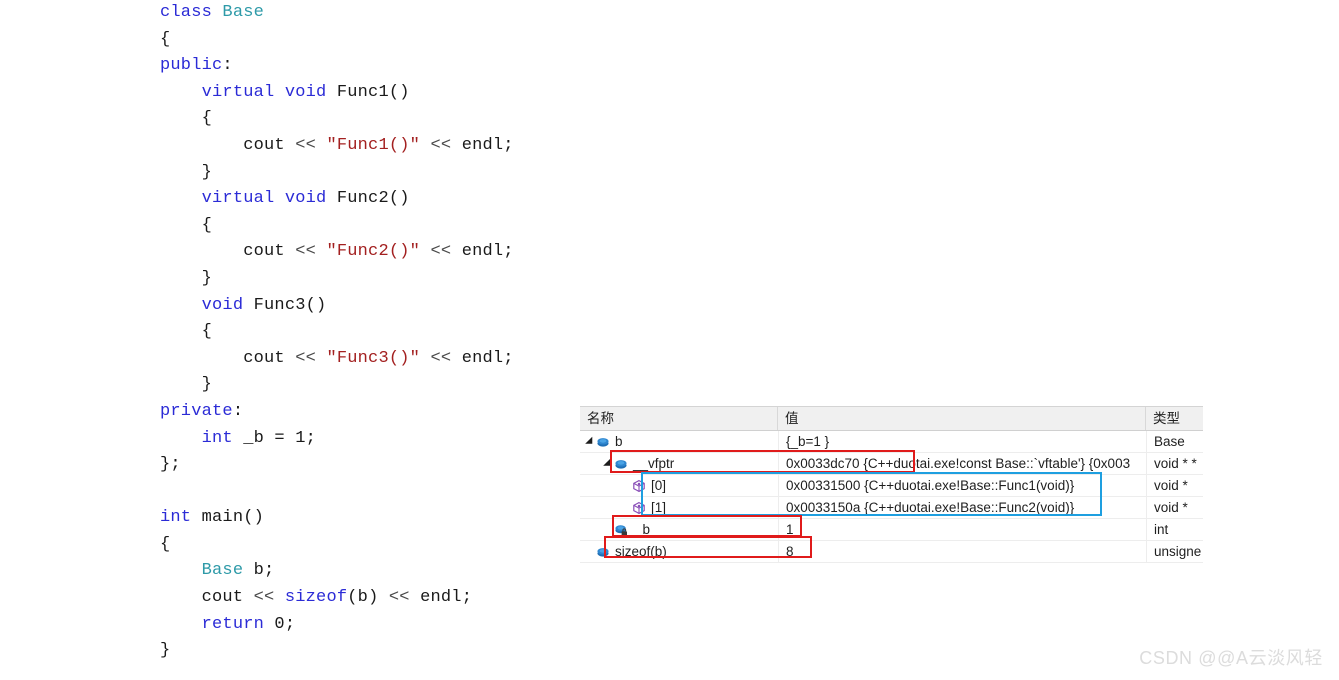 This screenshot has height=680, width=1339. Describe the element at coordinates (679, 441) in the screenshot. I see `watch-cell-name: b` at that location.